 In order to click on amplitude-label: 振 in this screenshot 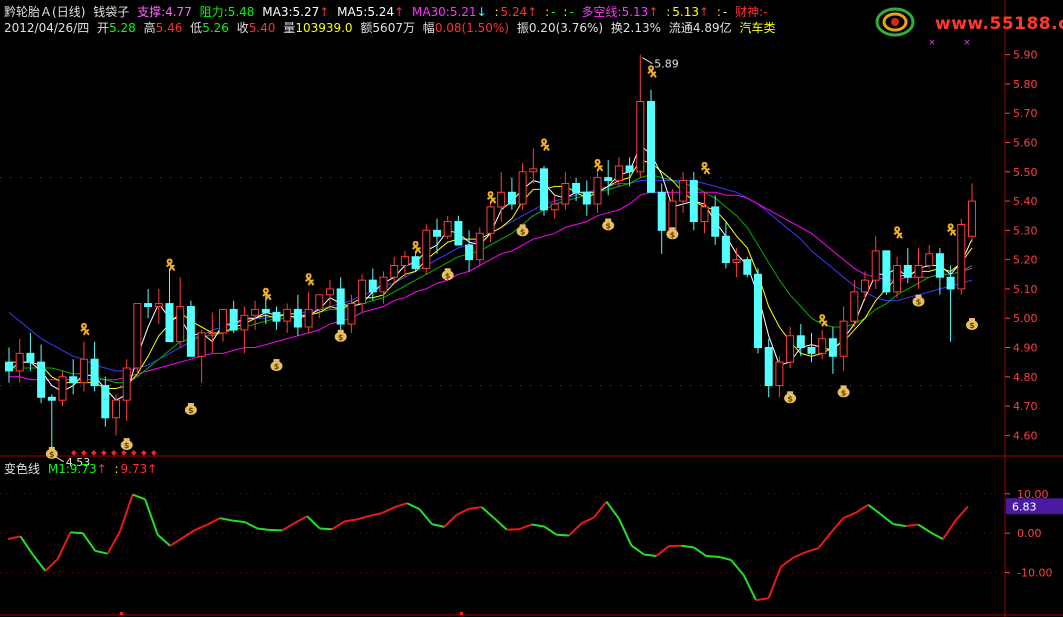, I will do `click(522, 28)`.